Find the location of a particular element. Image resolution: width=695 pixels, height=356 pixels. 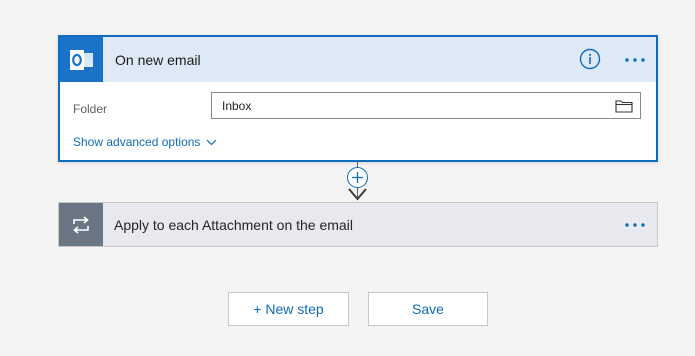

info-icon is located at coordinates (590, 59).